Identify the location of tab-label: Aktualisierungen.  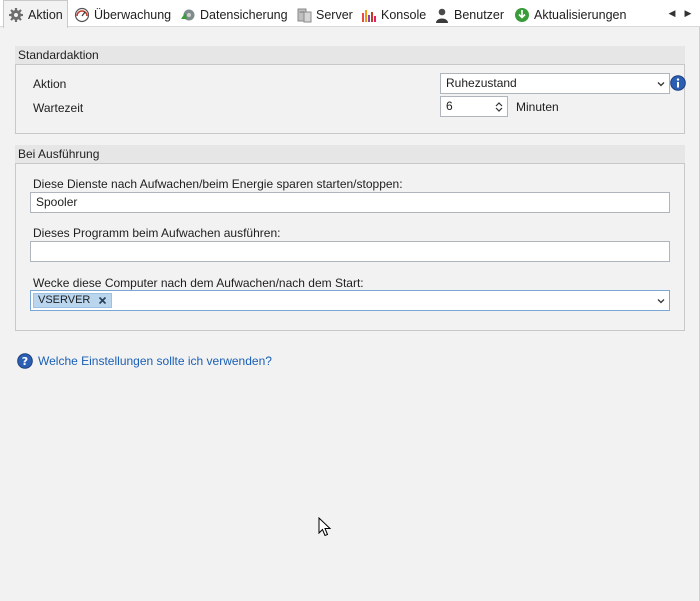
(580, 14).